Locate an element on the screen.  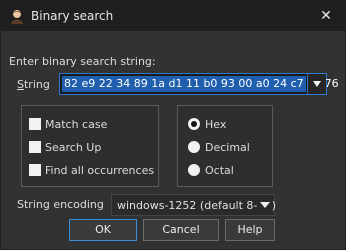
string-label: String is located at coordinates (33, 84).